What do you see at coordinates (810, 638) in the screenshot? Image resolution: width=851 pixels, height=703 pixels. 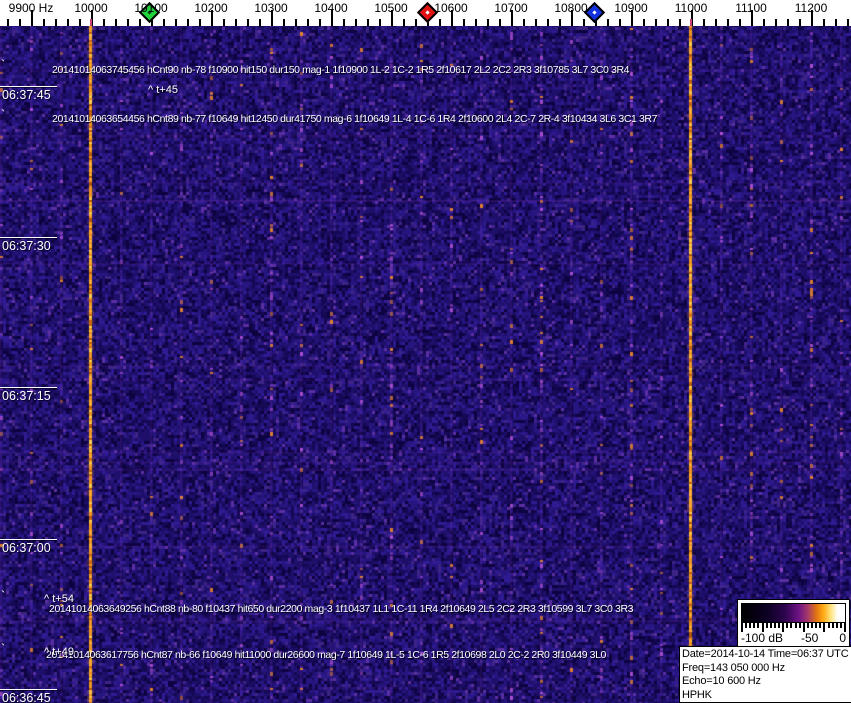 I see `colorbar-label-mid: -50` at bounding box center [810, 638].